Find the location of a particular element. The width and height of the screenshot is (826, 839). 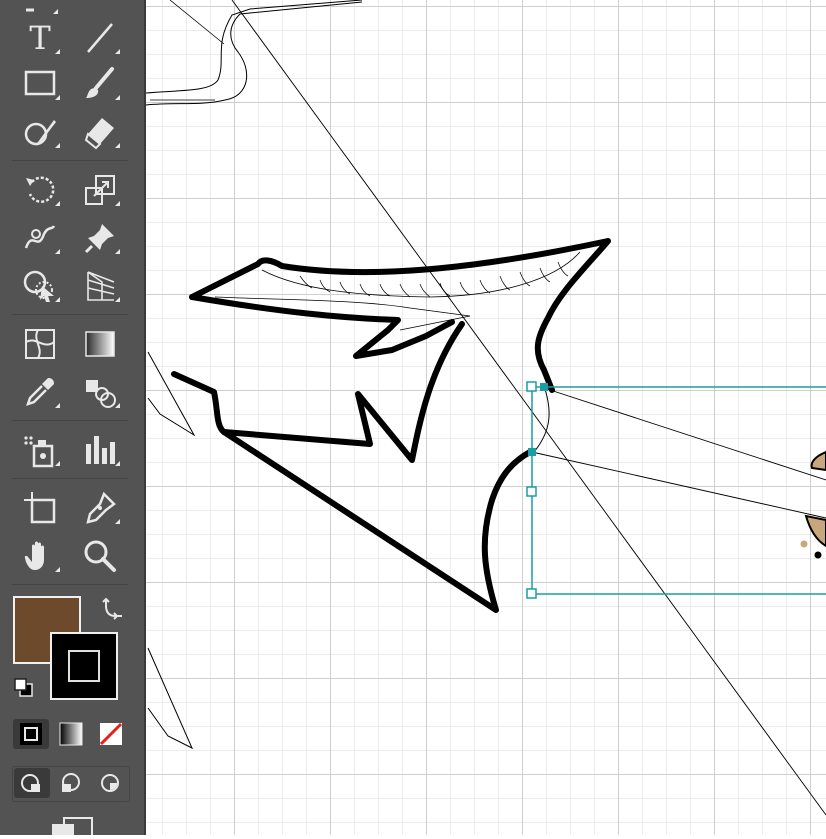

warp-icon is located at coordinates (40, 237).